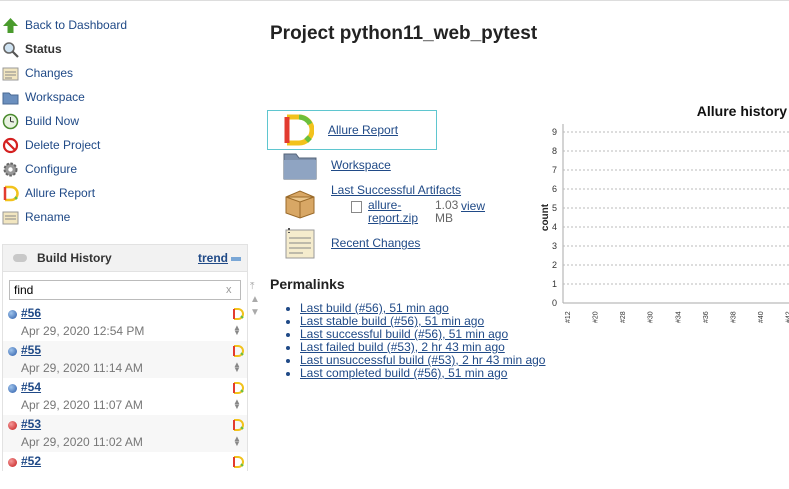  Describe the element at coordinates (742, 111) in the screenshot. I see `chart-title: Allure history` at that location.